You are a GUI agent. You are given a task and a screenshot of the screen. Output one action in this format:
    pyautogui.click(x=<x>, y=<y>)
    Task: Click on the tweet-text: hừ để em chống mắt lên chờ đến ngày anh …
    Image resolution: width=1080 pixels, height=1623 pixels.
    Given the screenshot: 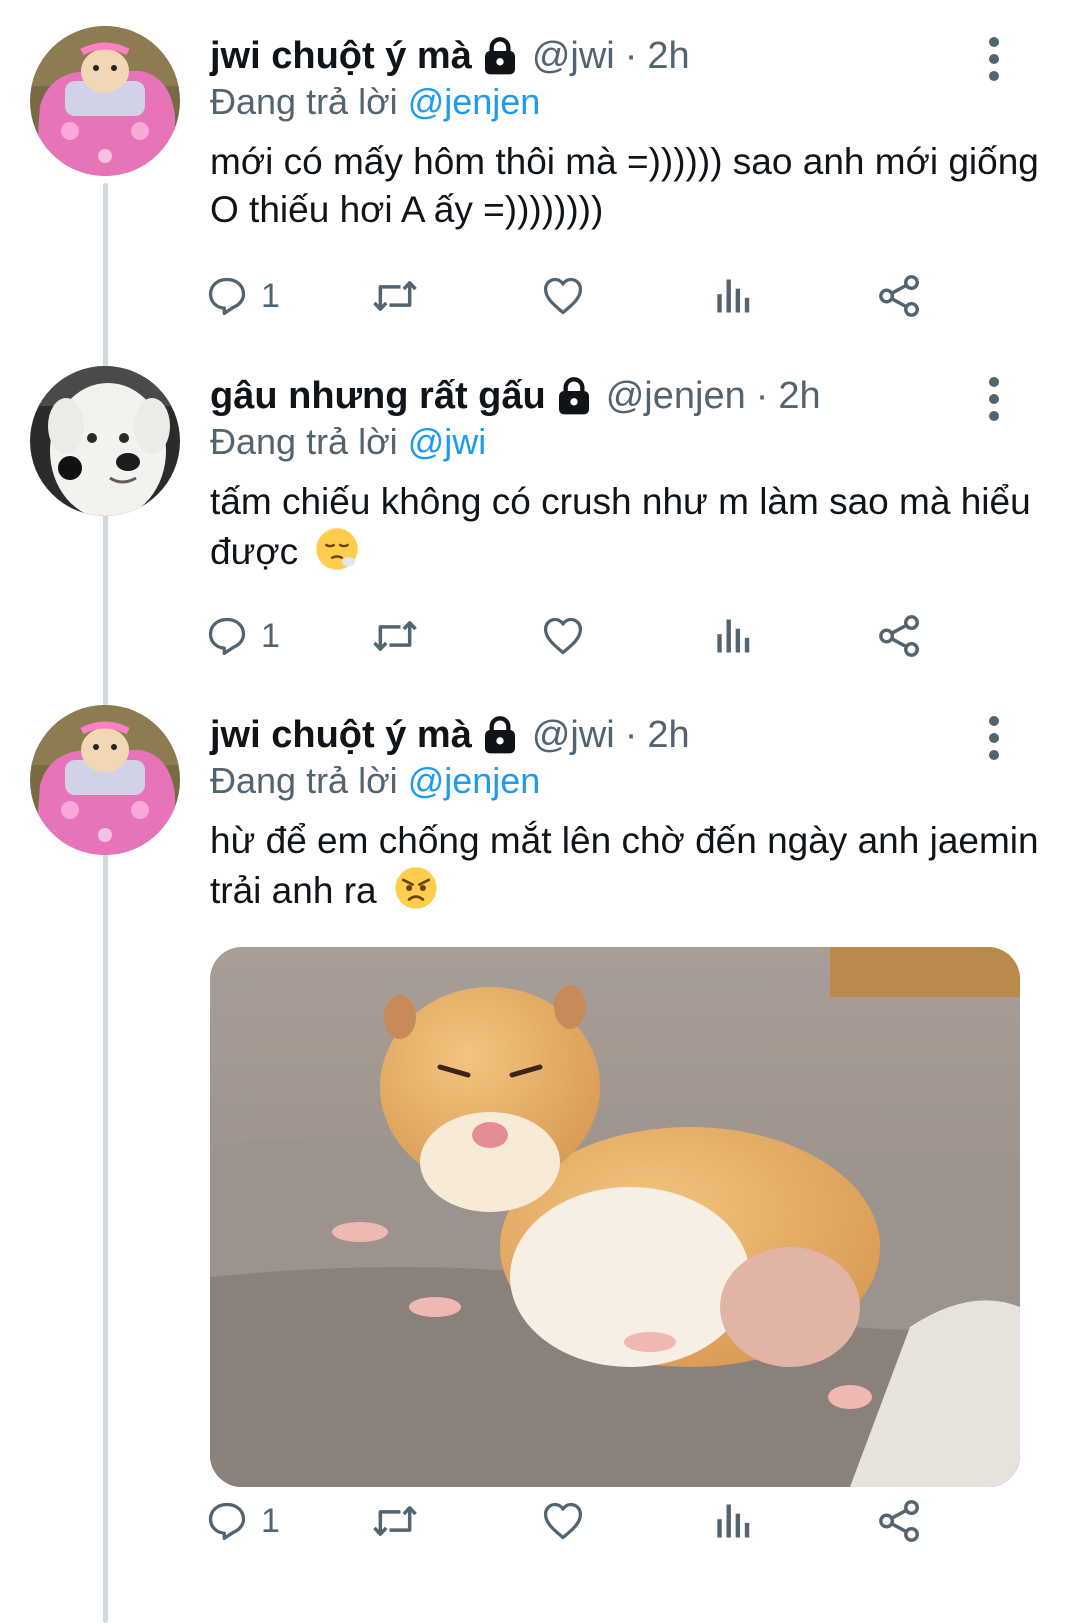 What is the action you would take?
    pyautogui.click(x=625, y=866)
    